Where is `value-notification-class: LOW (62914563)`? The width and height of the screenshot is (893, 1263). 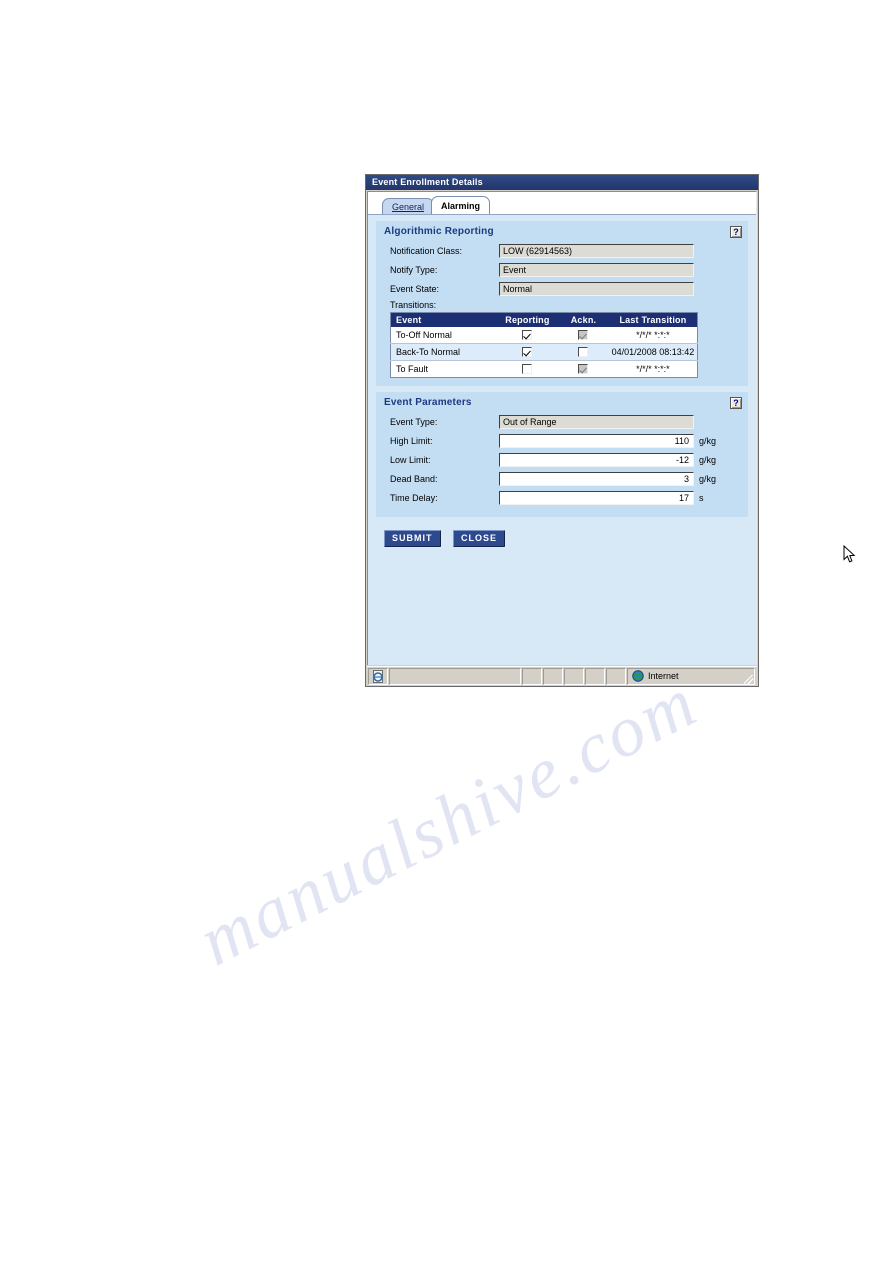
value-notification-class: LOW (62914563) is located at coordinates (596, 250).